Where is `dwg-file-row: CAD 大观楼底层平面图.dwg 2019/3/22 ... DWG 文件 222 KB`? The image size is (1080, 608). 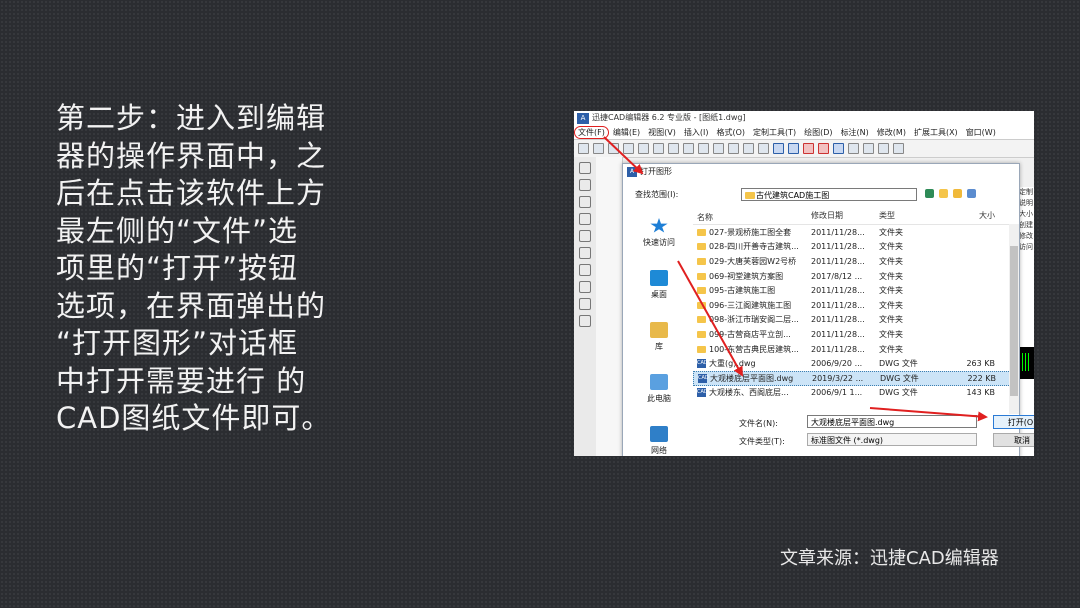
dwg-file-row: CAD 大观楼底层平面图.dwg 2019/3/22 ... DWG 文件 222 KB is located at coordinates (856, 378).